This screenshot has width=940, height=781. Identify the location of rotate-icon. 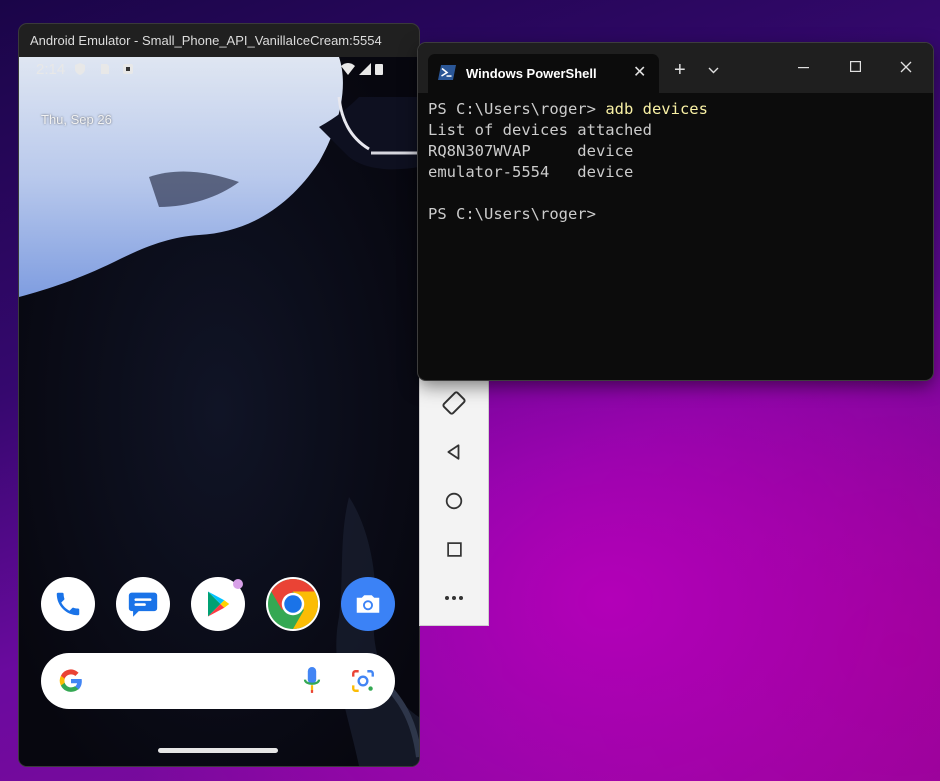
(454, 403).